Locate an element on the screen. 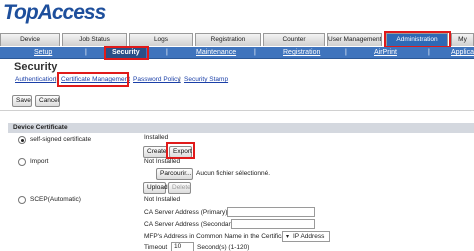 The image size is (474, 251). subnav-maintenance: Maintenance is located at coordinates (216, 53).